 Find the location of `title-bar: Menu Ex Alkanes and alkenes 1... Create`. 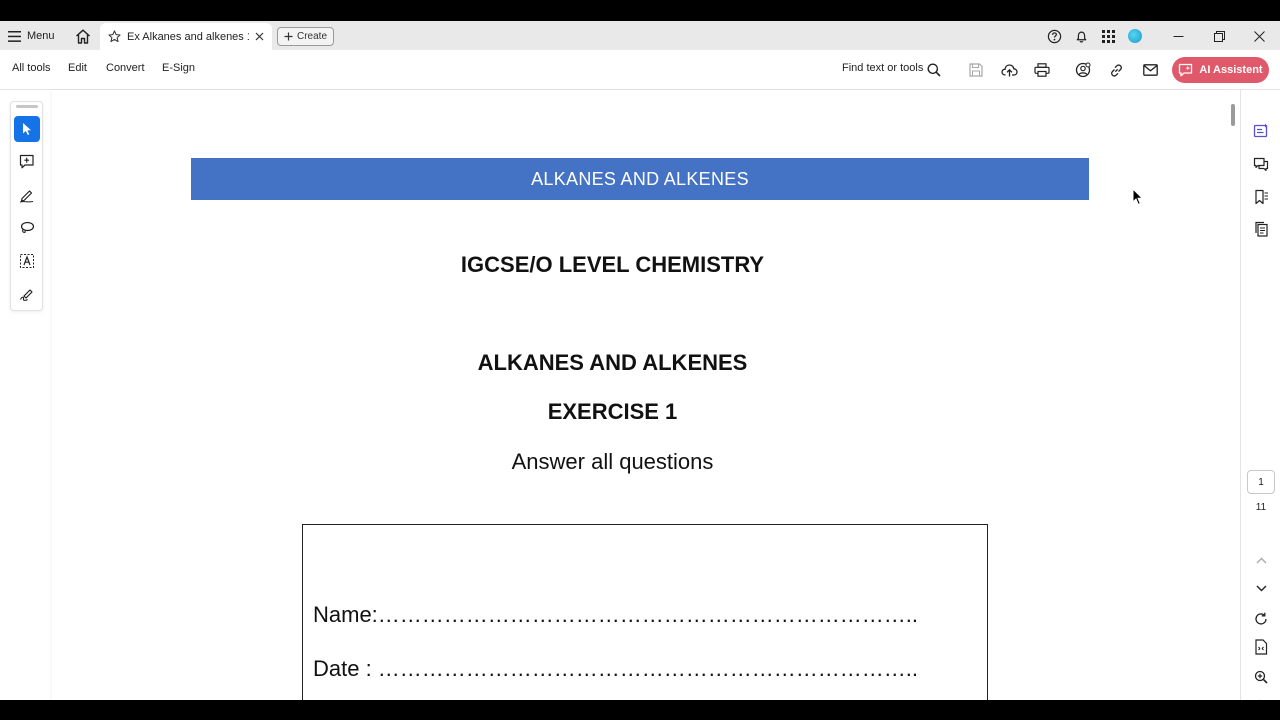

title-bar: Menu Ex Alkanes and alkenes 1... Create is located at coordinates (640, 35).